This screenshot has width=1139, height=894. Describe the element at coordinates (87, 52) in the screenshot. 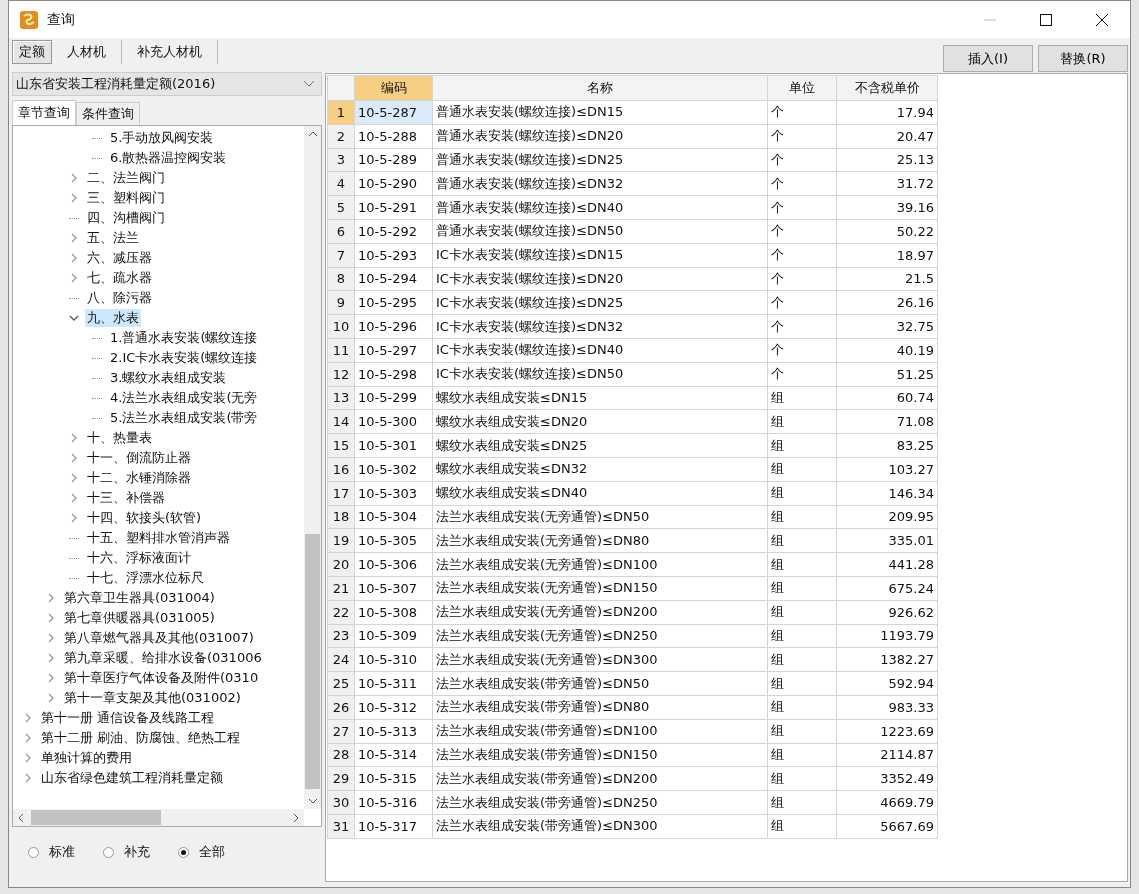

I see `tab: 人材机` at that location.